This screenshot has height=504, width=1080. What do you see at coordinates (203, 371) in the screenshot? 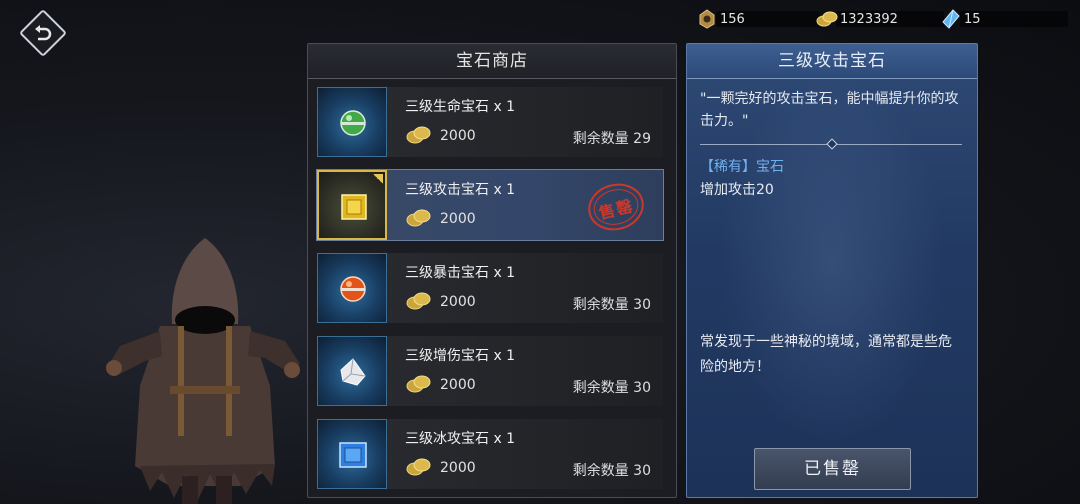
I see `hooded-merchant-character` at bounding box center [203, 371].